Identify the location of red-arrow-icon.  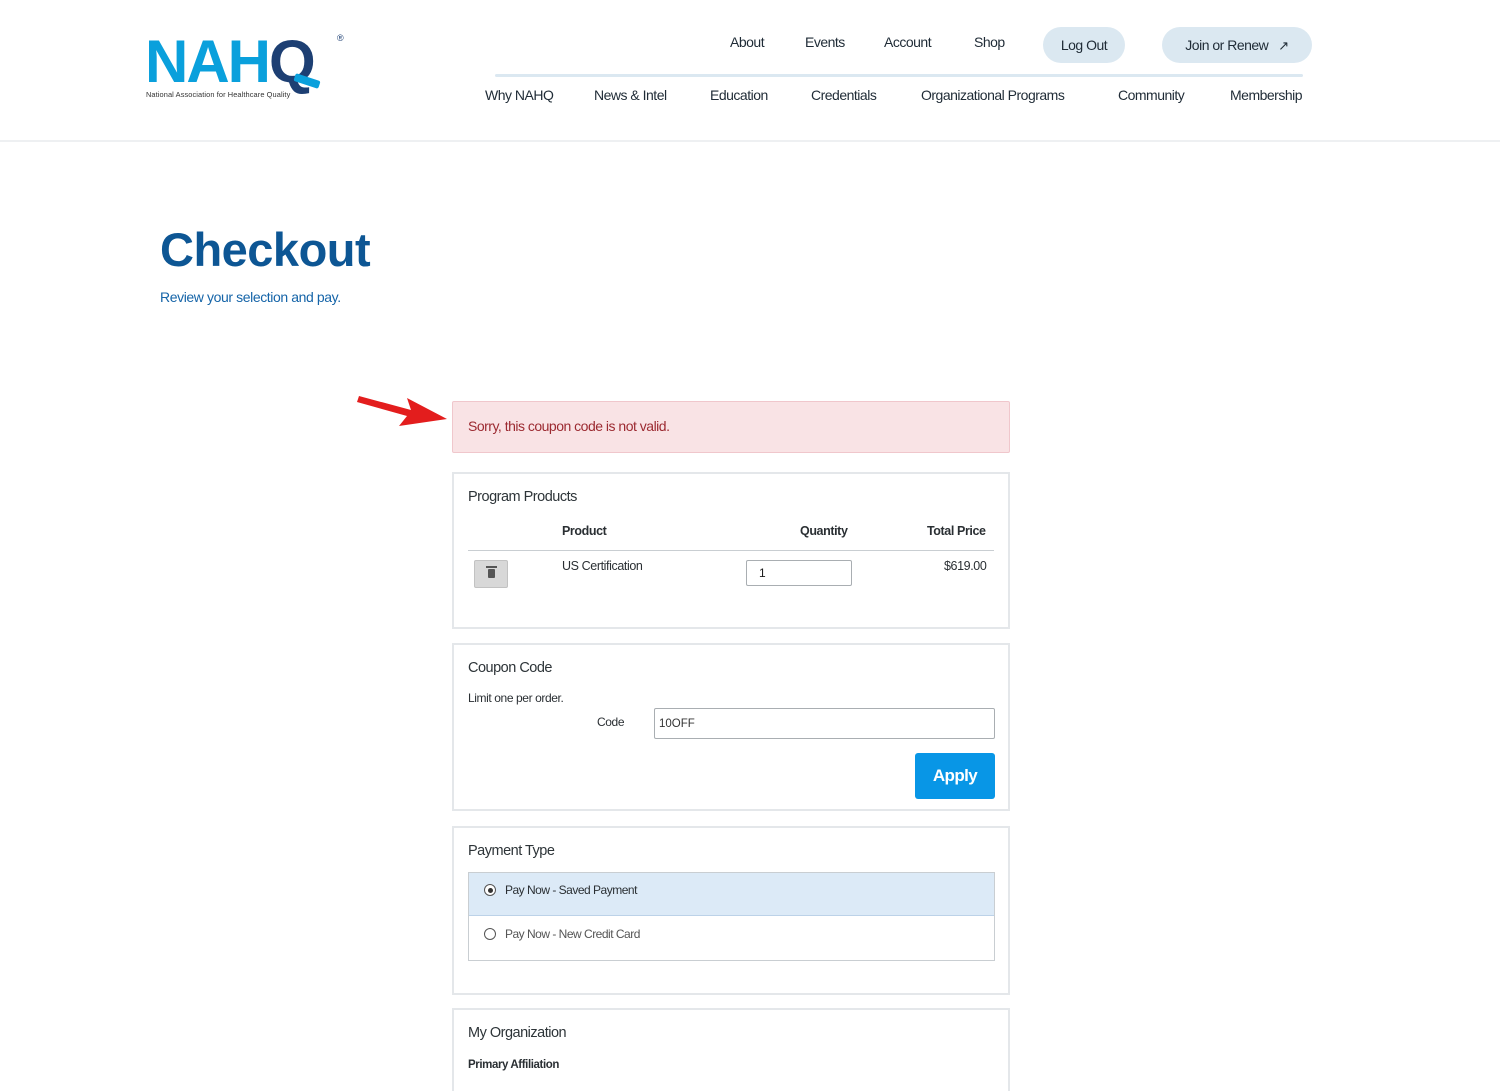
(402, 411).